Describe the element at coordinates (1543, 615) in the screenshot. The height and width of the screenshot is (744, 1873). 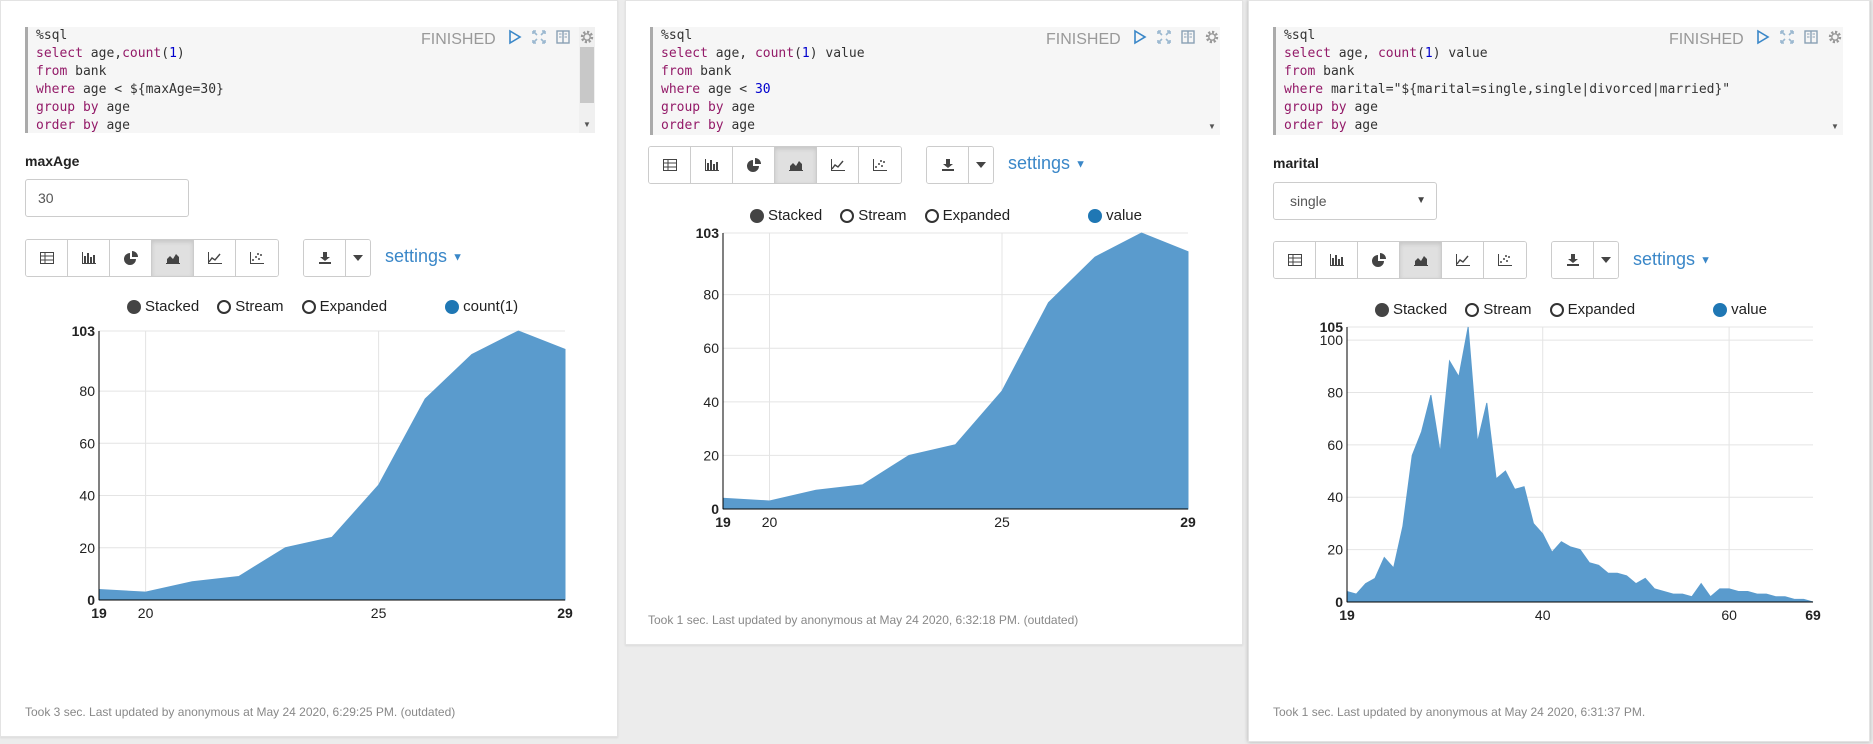
I see `x-tick-label: 40` at that location.